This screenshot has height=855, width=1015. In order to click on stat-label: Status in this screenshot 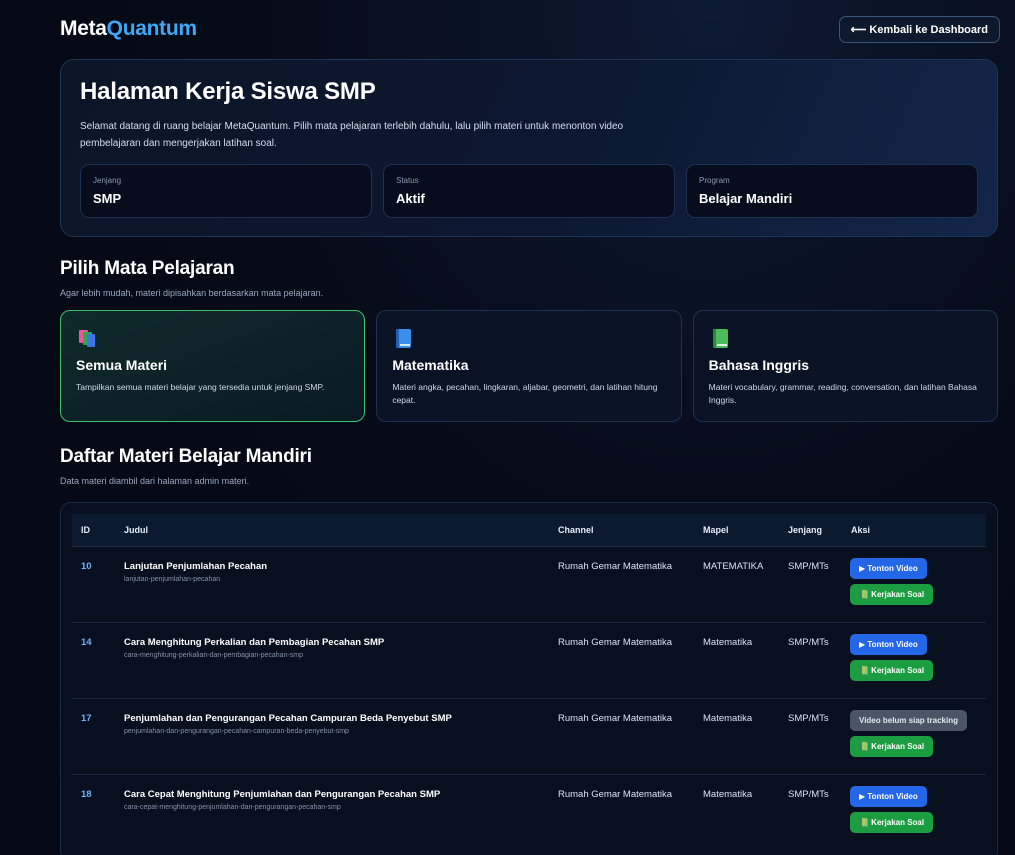, I will do `click(407, 180)`.